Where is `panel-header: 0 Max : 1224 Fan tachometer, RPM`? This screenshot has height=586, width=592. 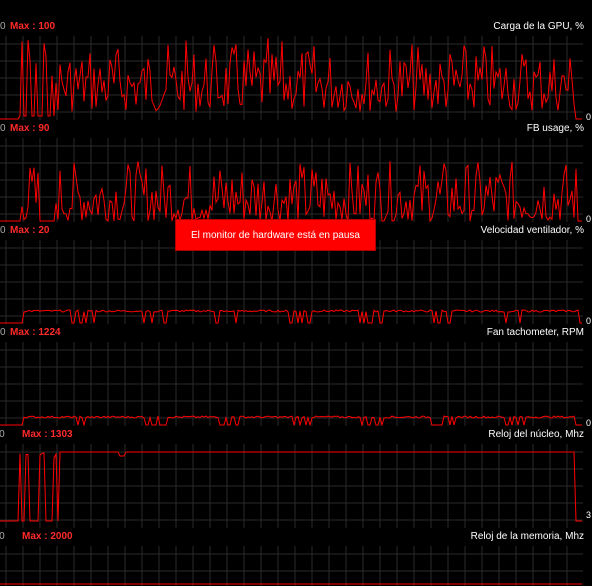
panel-header: 0 Max : 1224 Fan tachometer, RPM is located at coordinates (296, 333).